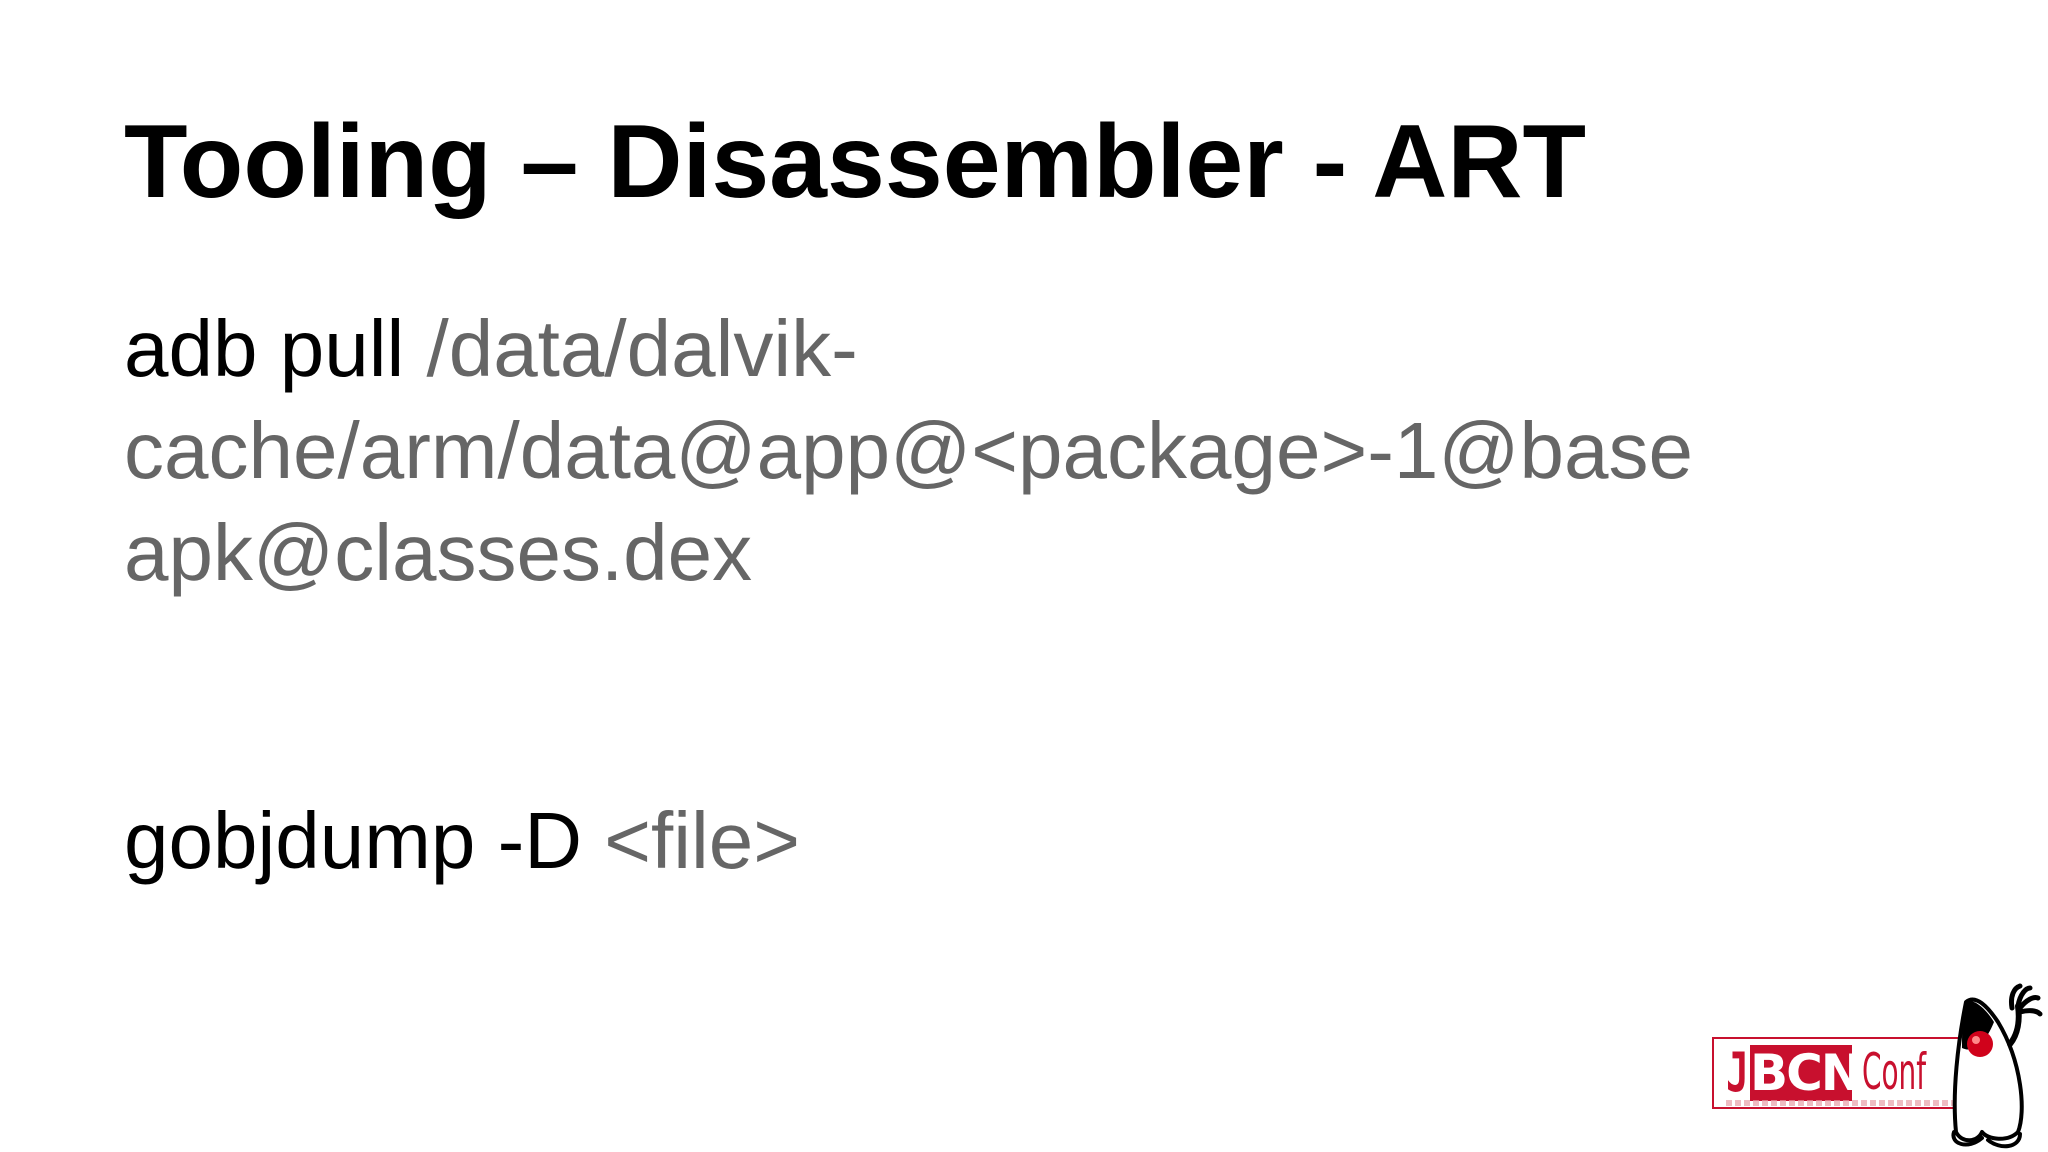 The image size is (2048, 1152). Describe the element at coordinates (1894, 1072) in the screenshot. I see `logo-conf: Conf` at that location.